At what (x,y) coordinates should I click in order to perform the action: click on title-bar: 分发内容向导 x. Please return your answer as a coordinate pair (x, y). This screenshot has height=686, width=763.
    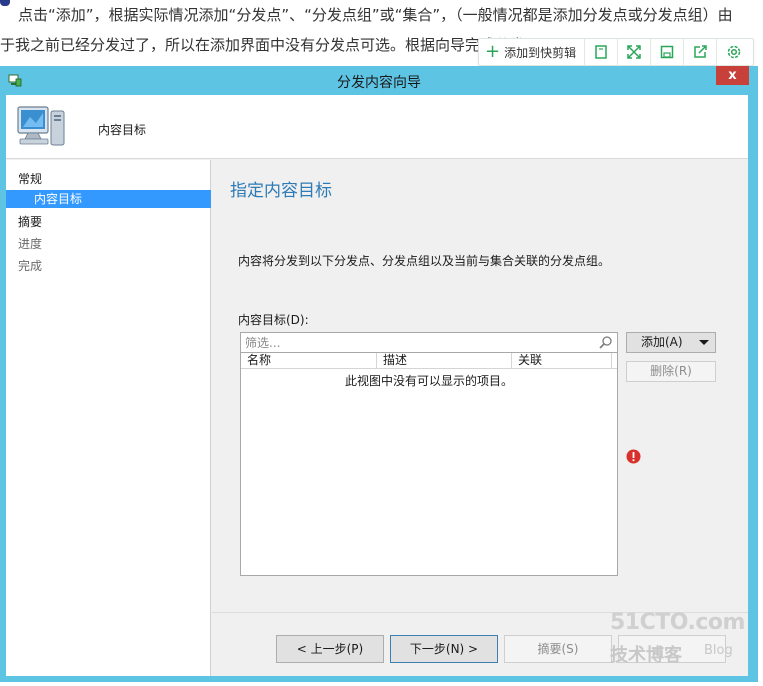
    Looking at the image, I should click on (379, 80).